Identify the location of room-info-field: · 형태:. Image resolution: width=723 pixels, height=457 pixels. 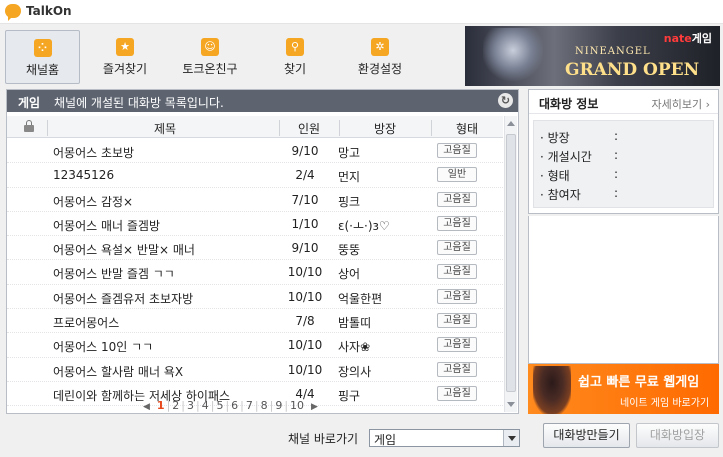
(579, 175).